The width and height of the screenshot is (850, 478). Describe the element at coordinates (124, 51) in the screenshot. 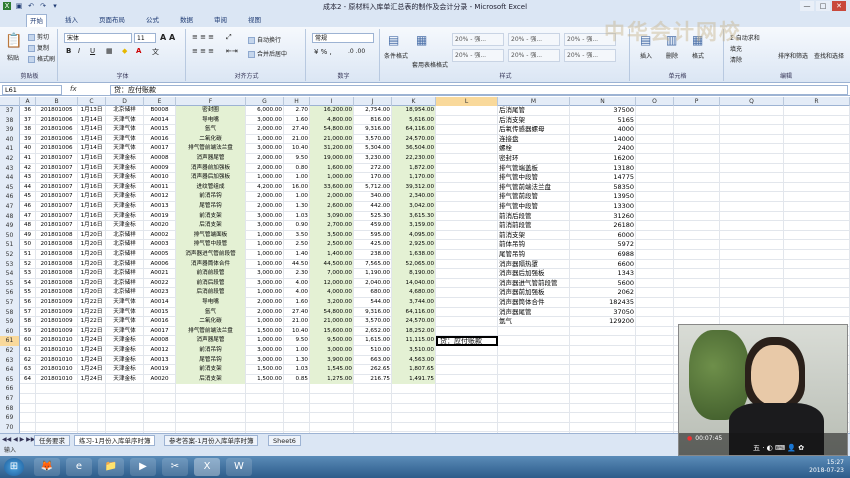

I see `fill-color-icon: ◆` at that location.